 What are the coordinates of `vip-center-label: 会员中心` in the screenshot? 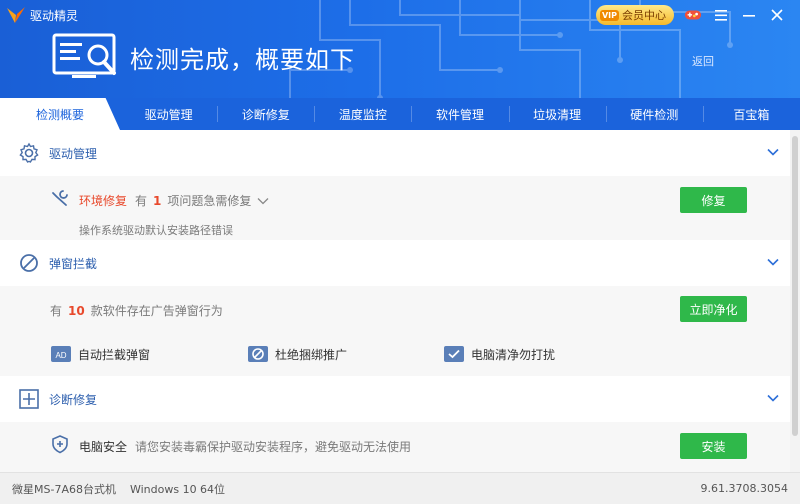 It's located at (644, 15).